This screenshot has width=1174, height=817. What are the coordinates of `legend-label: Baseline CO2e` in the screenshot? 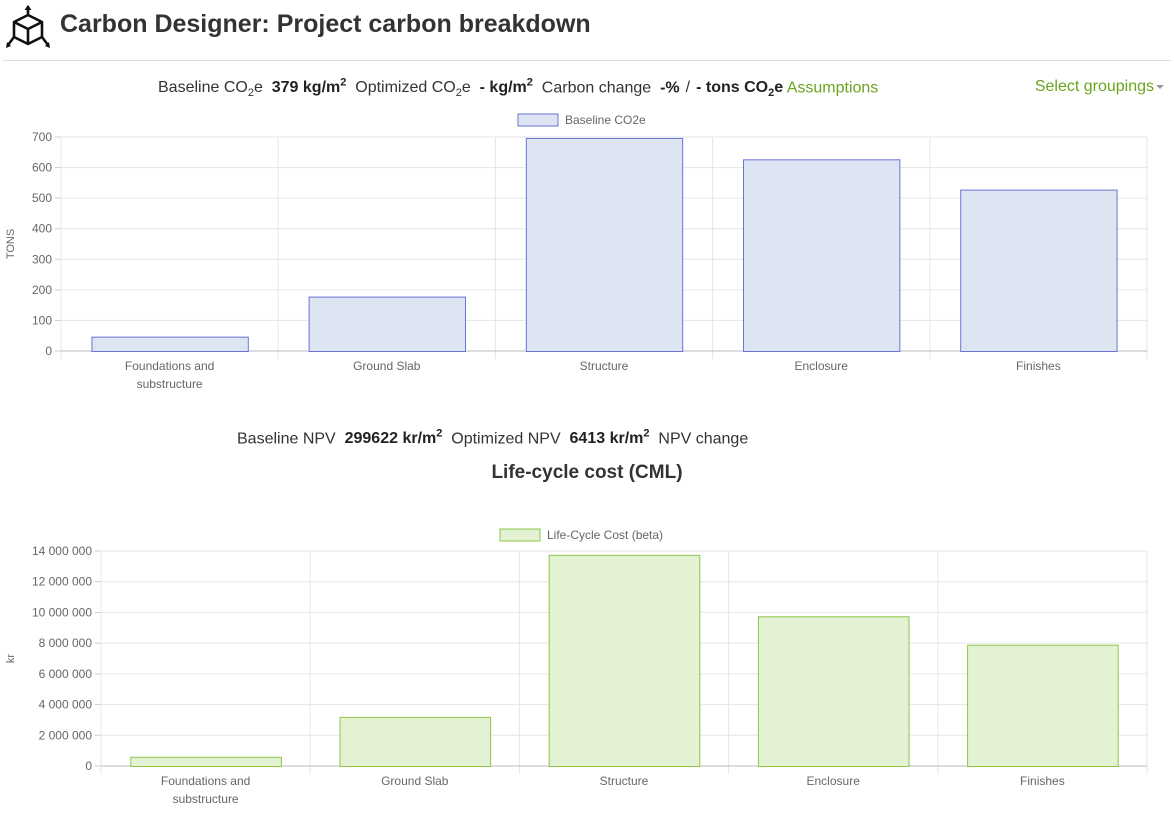 It's located at (605, 120).